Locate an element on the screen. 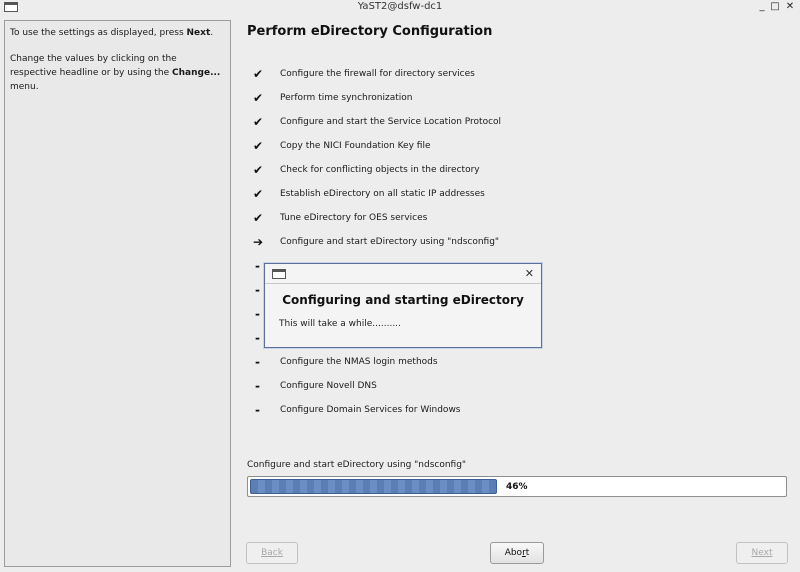 The image size is (800, 572). step-item: - Configure Domain Services for Windows is located at coordinates (377, 410).